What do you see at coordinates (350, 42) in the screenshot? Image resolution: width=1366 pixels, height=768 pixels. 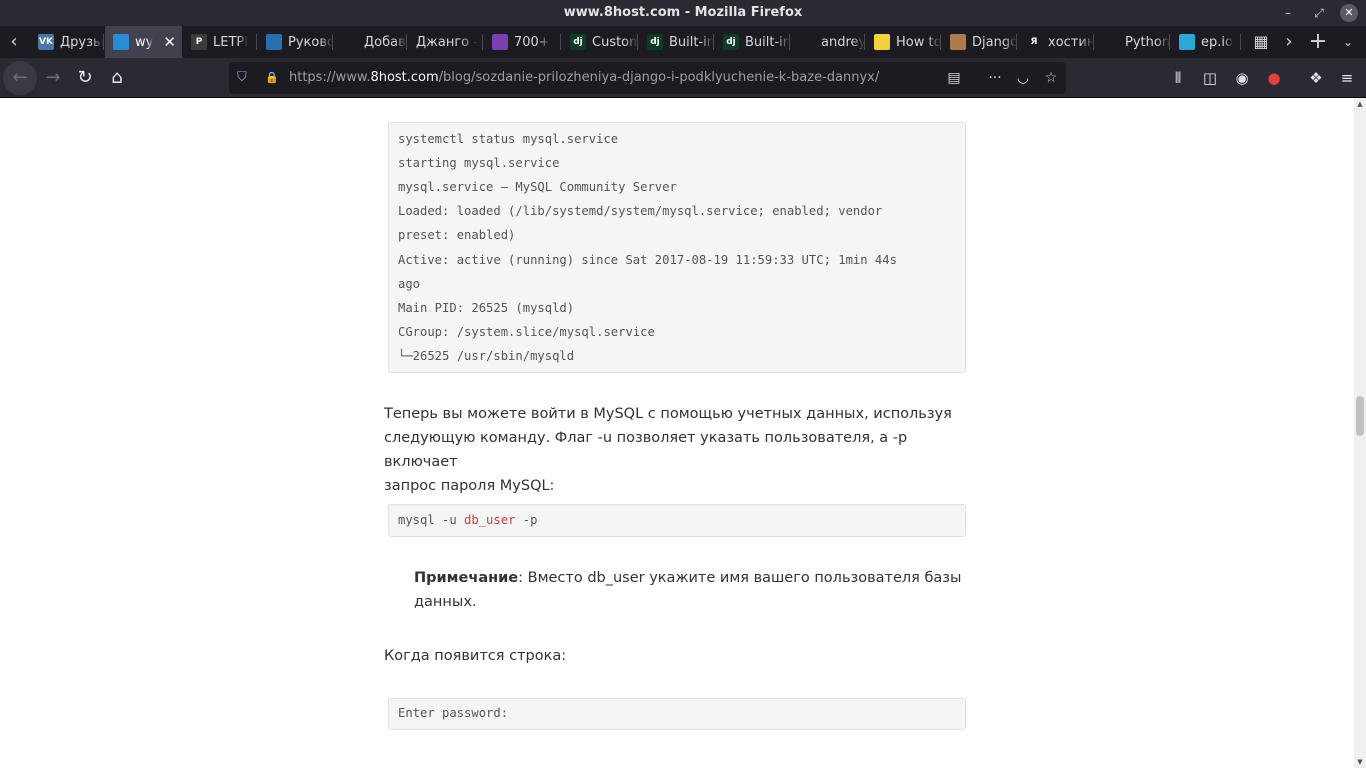 I see `book-icon` at bounding box center [350, 42].